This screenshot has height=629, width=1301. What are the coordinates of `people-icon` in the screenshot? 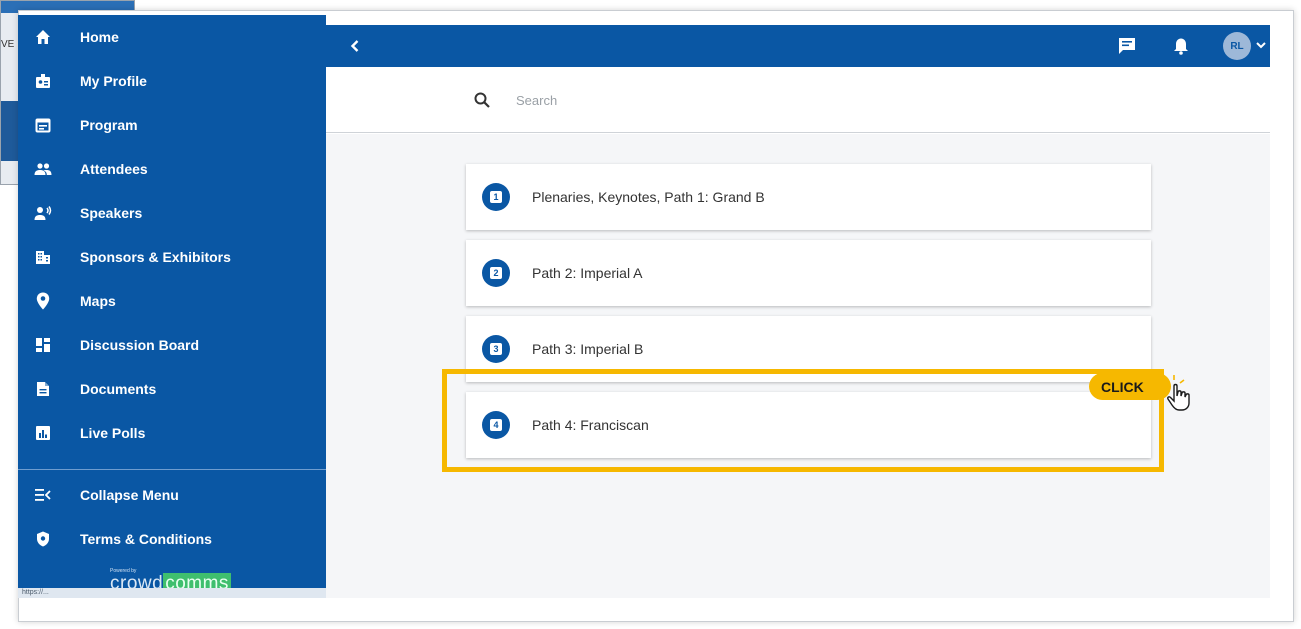 It's located at (43, 169).